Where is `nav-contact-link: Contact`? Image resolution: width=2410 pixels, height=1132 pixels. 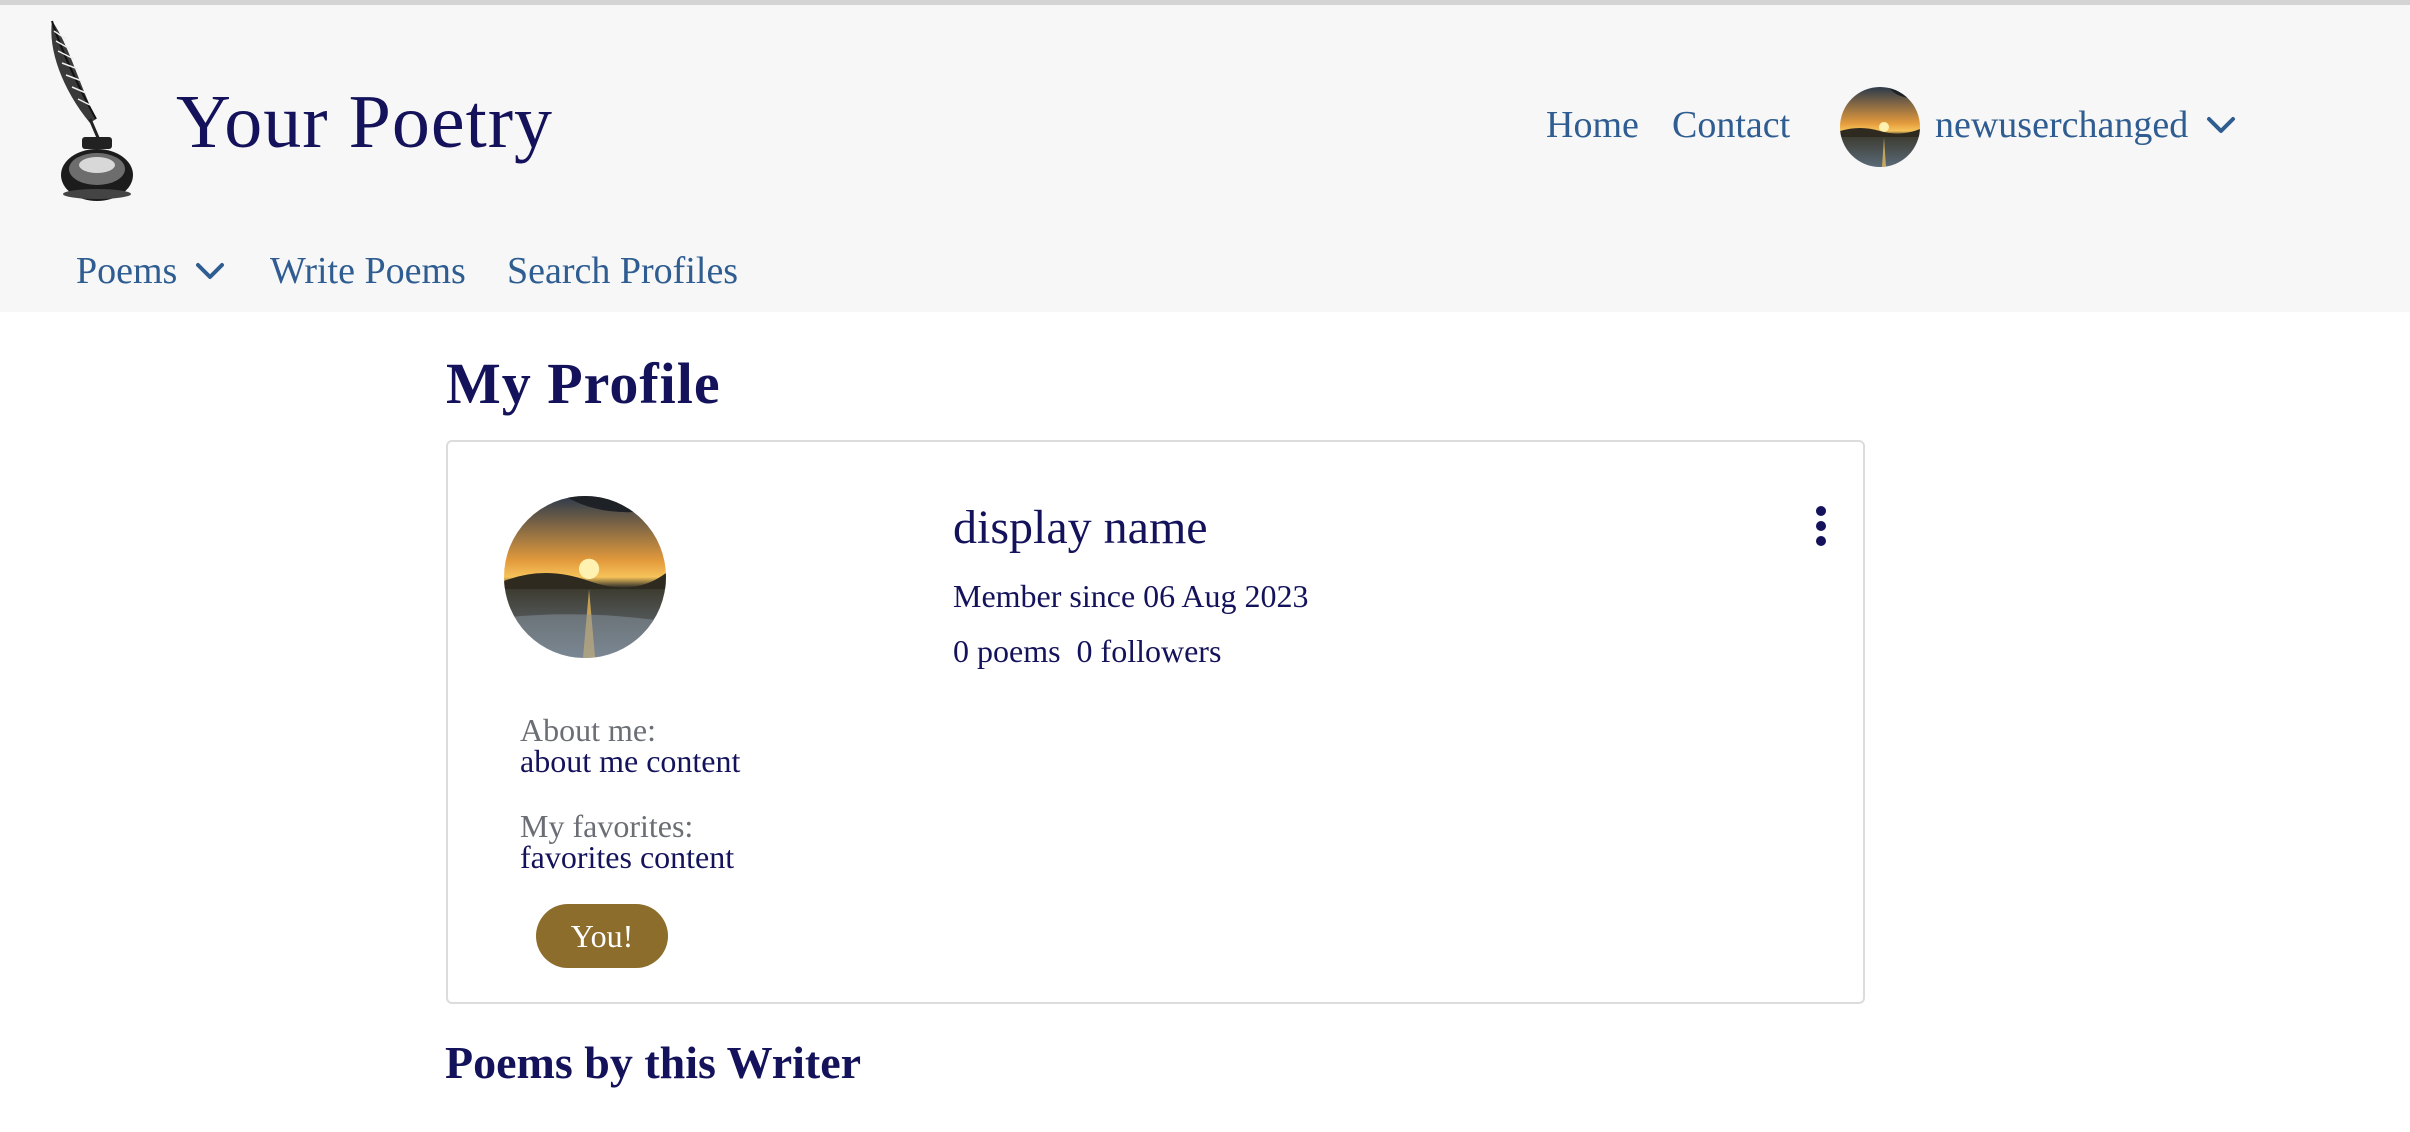
nav-contact-link: Contact is located at coordinates (1731, 125).